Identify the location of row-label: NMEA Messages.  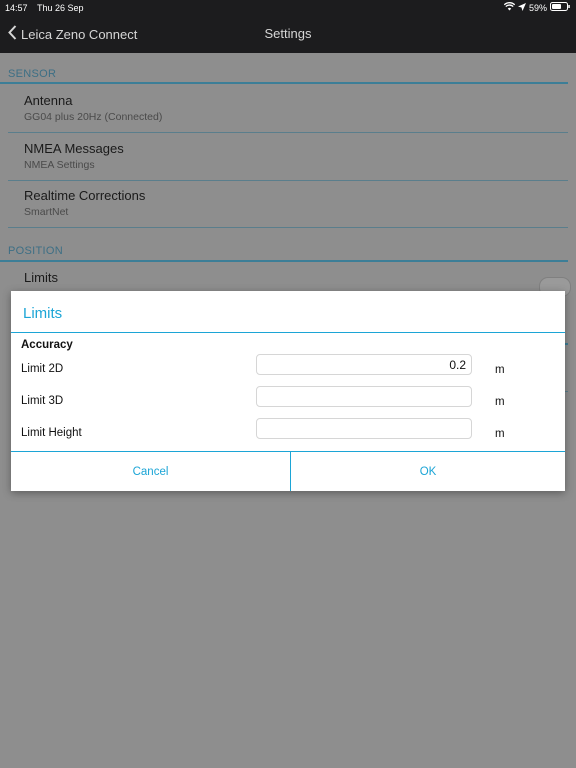
(74, 148).